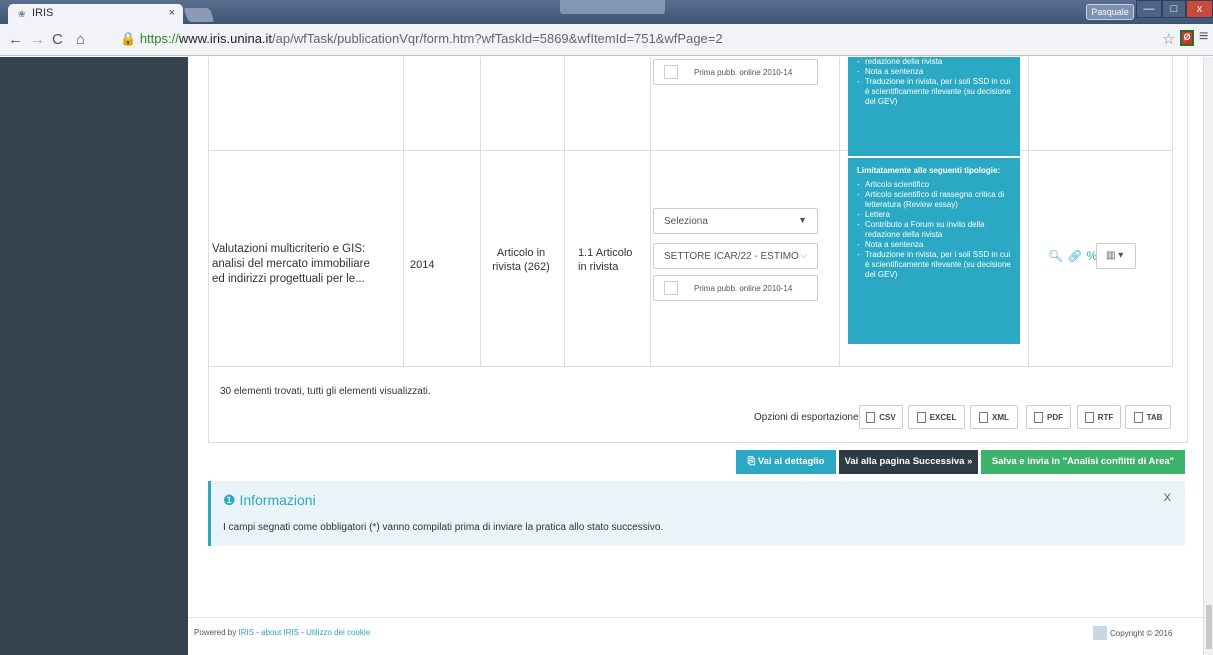 This screenshot has width=1213, height=655. I want to click on lock-icon: 🔒, so click(128, 38).